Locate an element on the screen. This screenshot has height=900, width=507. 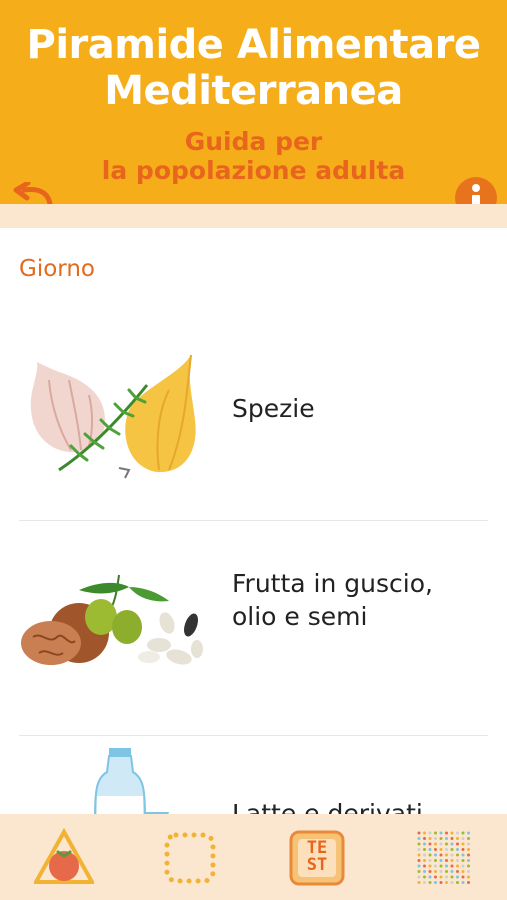
test-label: TE ST is located at coordinates (317, 856).